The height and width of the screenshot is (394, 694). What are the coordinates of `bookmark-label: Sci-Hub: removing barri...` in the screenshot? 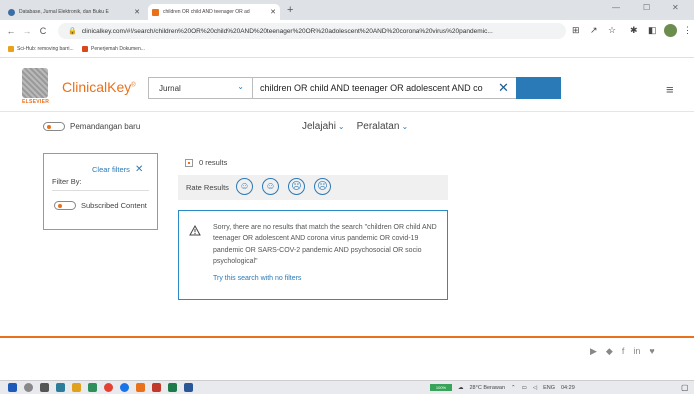 It's located at (45, 49).